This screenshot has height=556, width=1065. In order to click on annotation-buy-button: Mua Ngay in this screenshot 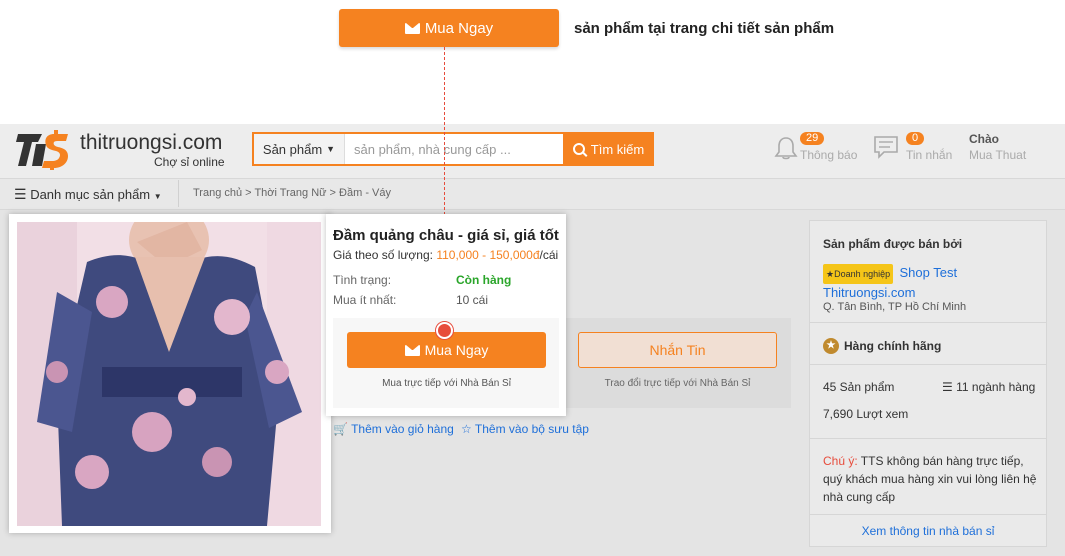, I will do `click(449, 28)`.